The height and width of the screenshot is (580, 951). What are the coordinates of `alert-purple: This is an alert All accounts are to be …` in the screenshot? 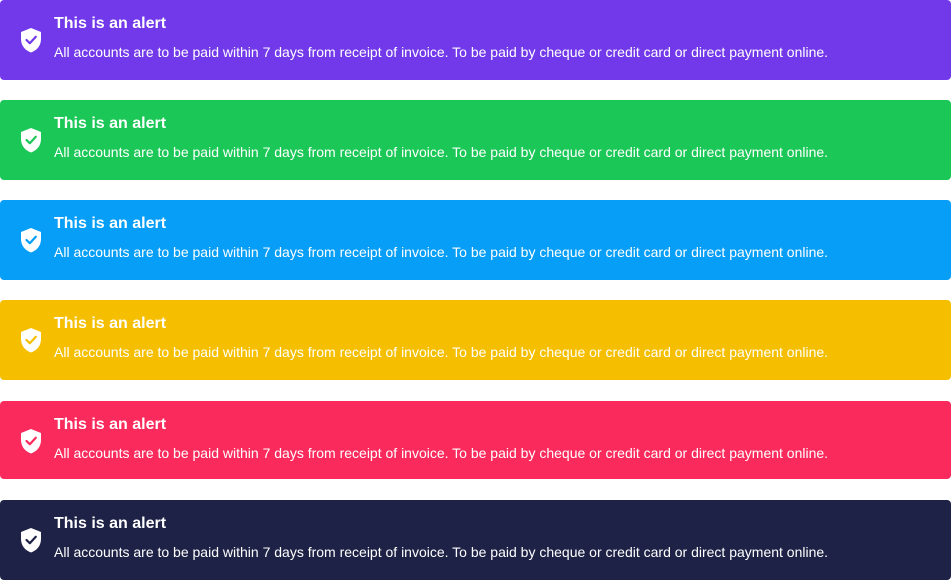 It's located at (475, 40).